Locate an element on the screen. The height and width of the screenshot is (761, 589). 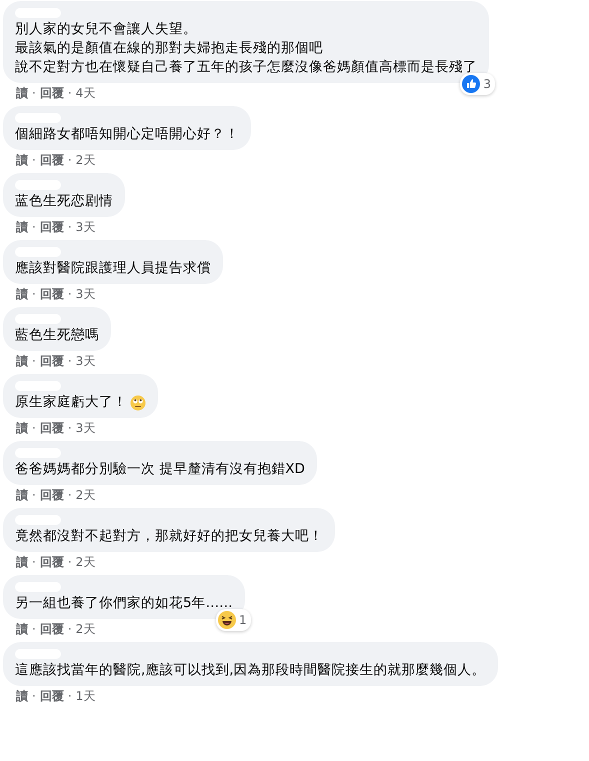
reaction-count: 3 is located at coordinates (477, 84).